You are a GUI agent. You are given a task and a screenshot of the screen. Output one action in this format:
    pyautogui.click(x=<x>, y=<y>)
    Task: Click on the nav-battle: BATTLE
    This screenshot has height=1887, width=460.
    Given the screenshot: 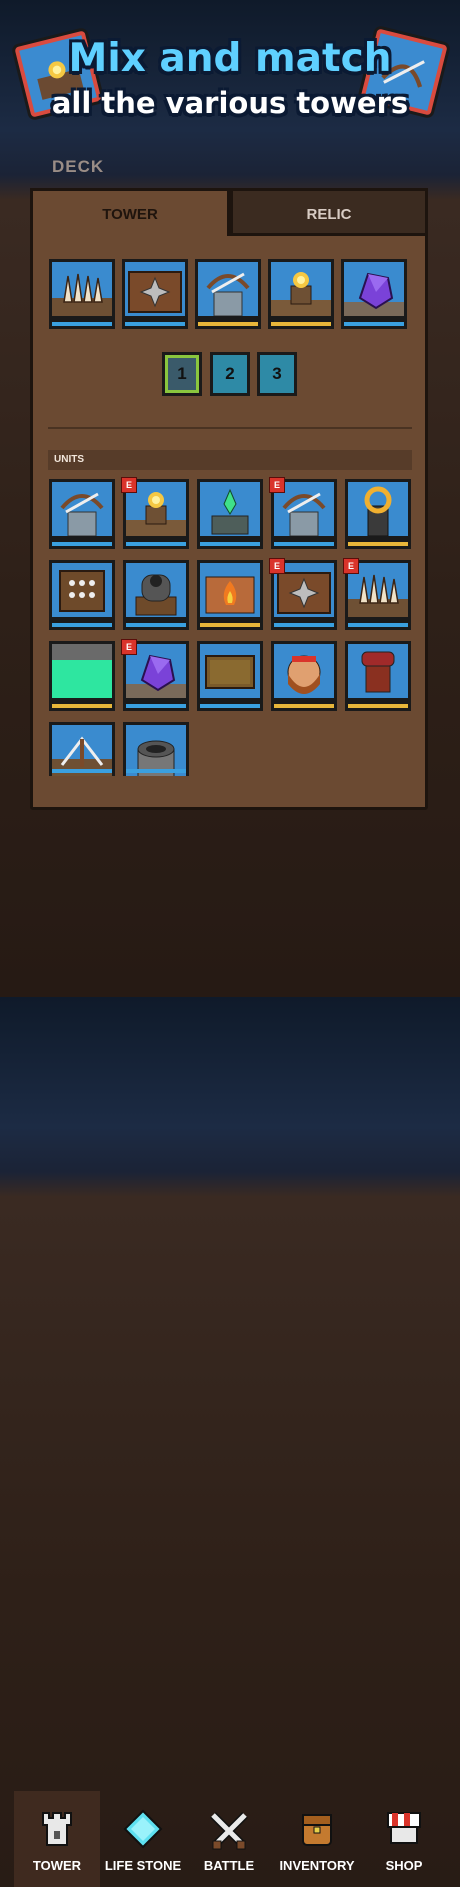 What is the action you would take?
    pyautogui.click(x=229, y=1839)
    